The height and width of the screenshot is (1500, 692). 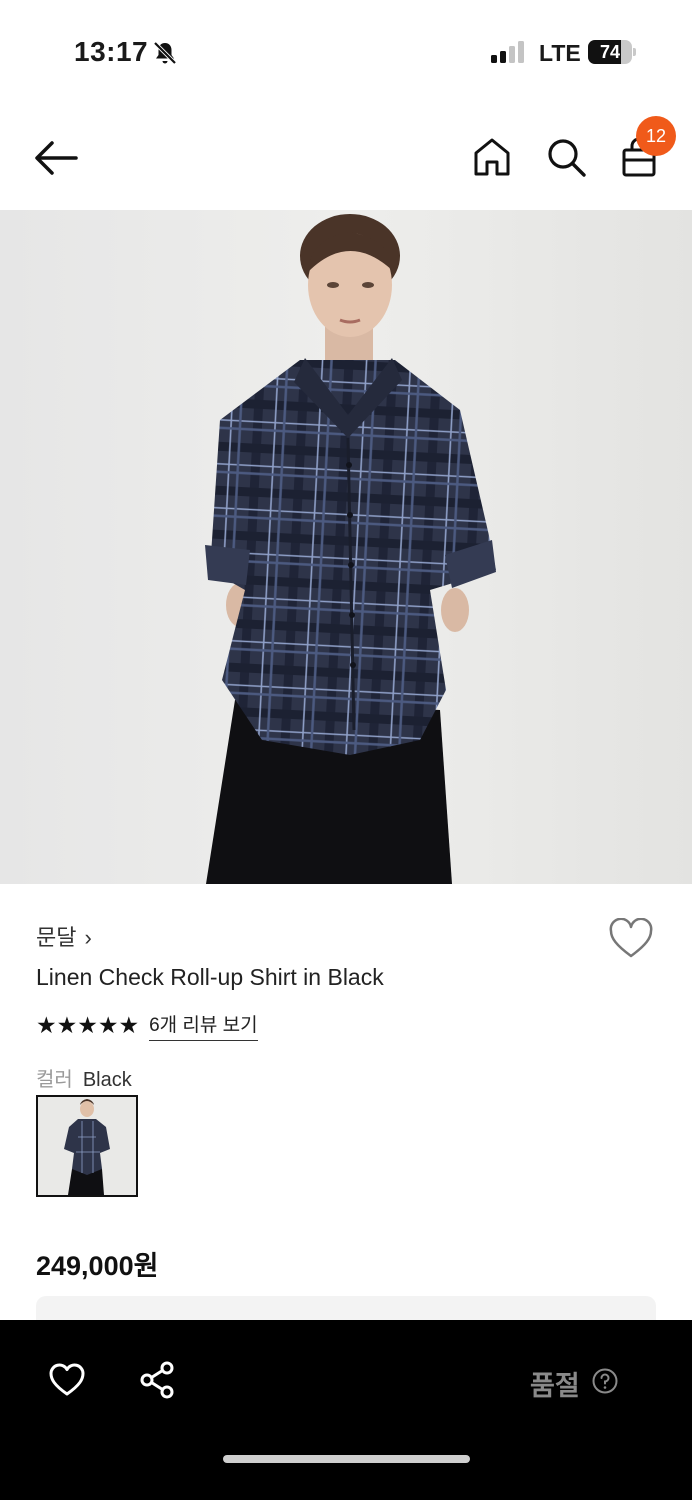 What do you see at coordinates (165, 53) in the screenshot?
I see `bell-off-icon` at bounding box center [165, 53].